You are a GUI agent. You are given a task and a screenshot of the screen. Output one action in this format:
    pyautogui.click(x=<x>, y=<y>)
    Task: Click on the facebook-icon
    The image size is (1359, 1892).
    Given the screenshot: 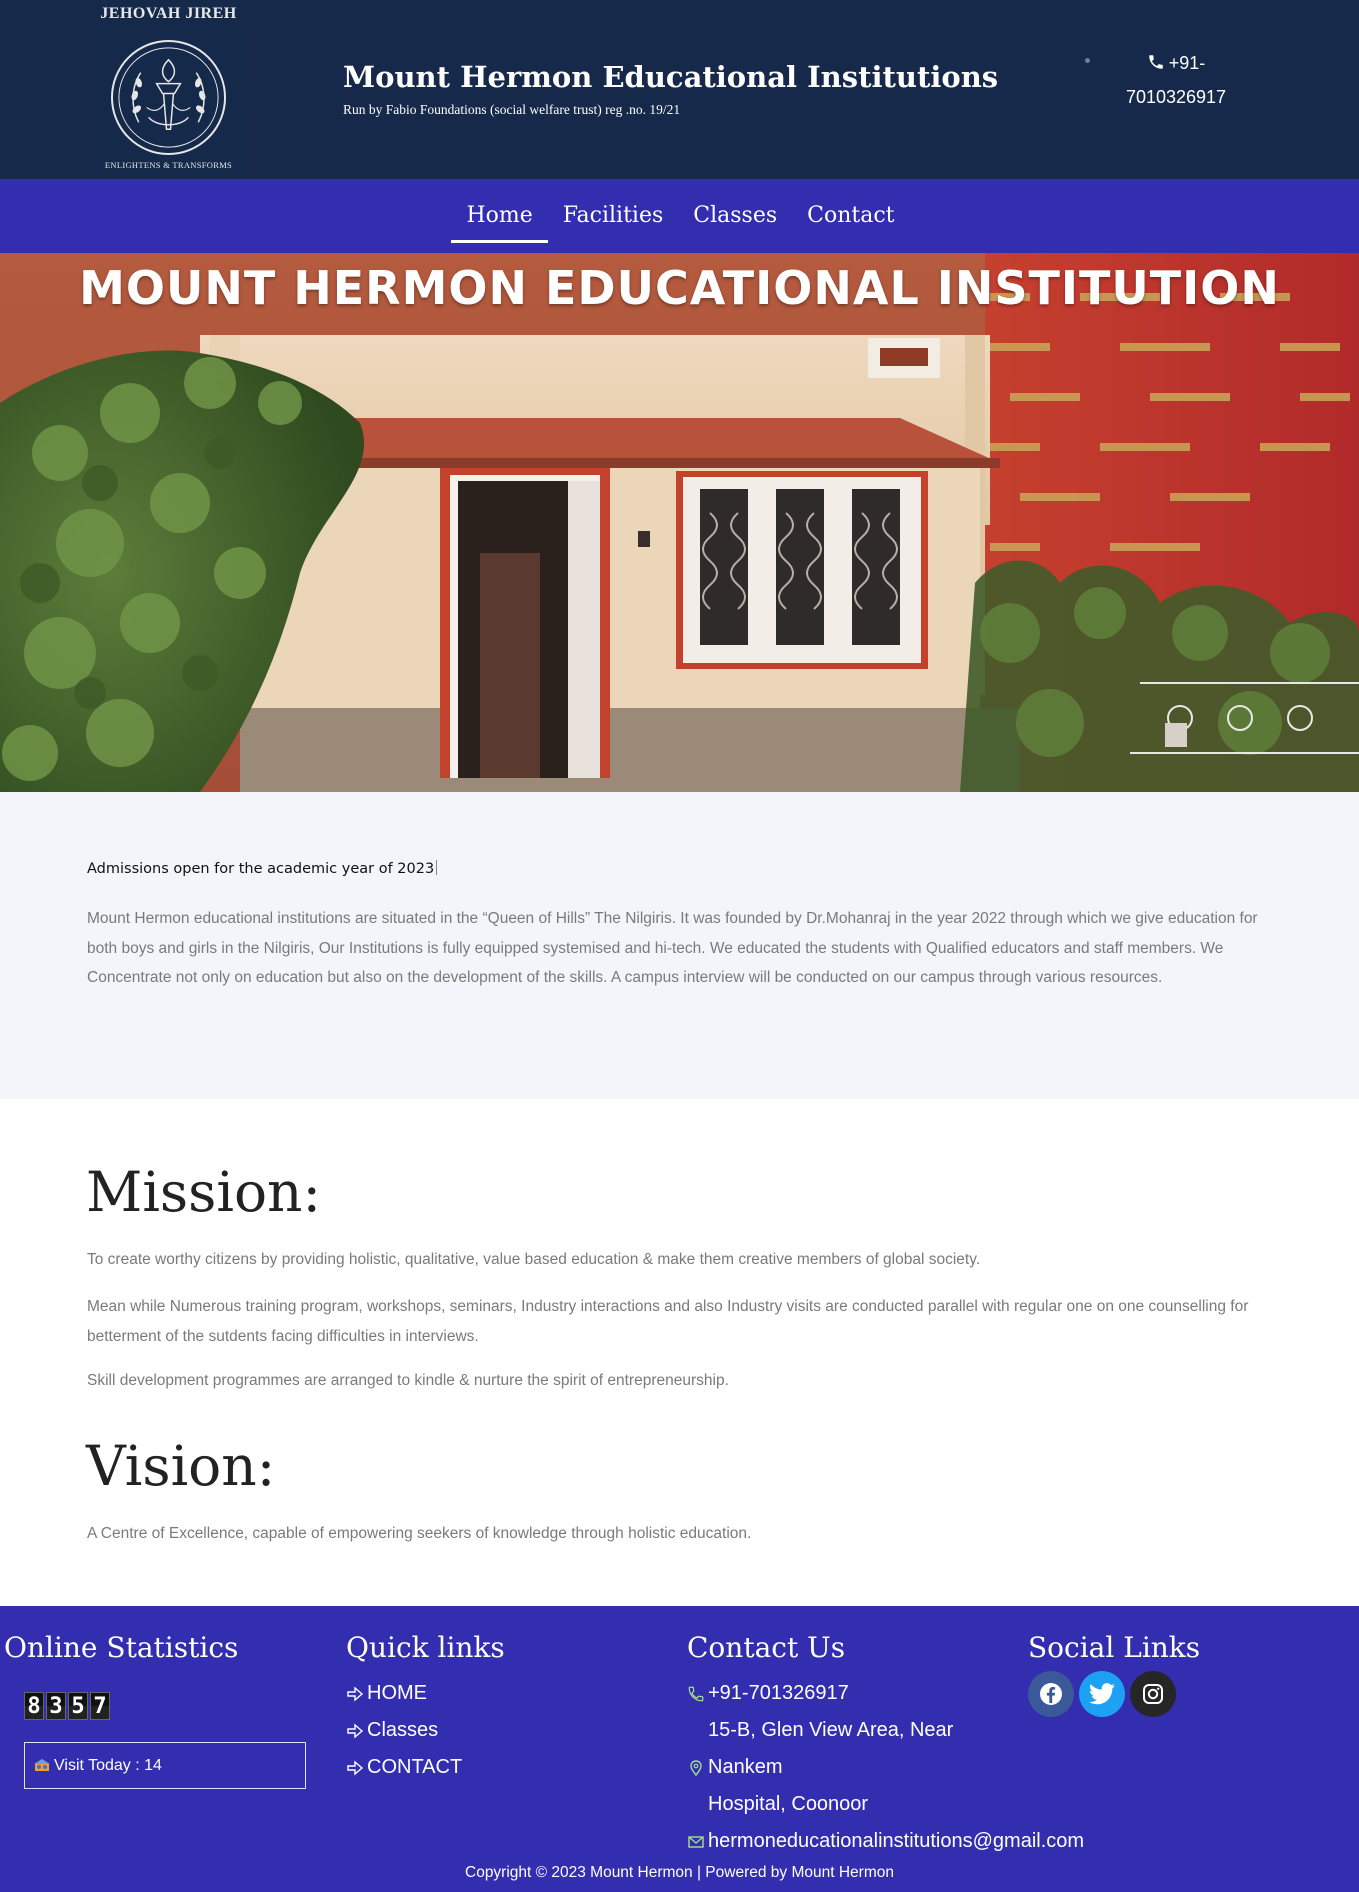 What is the action you would take?
    pyautogui.click(x=1051, y=1694)
    